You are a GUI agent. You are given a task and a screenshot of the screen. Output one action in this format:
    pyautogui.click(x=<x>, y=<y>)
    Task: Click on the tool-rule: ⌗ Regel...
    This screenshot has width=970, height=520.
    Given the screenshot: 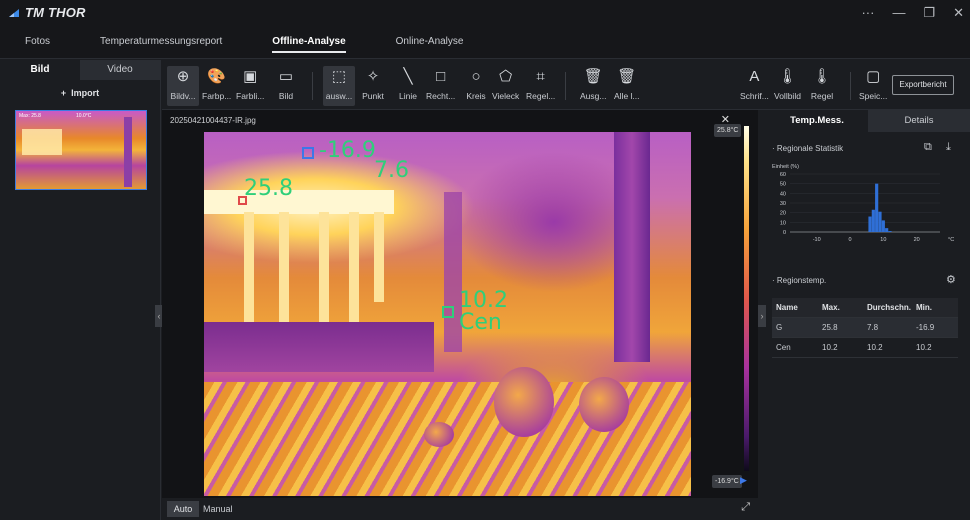 What is the action you would take?
    pyautogui.click(x=540, y=86)
    